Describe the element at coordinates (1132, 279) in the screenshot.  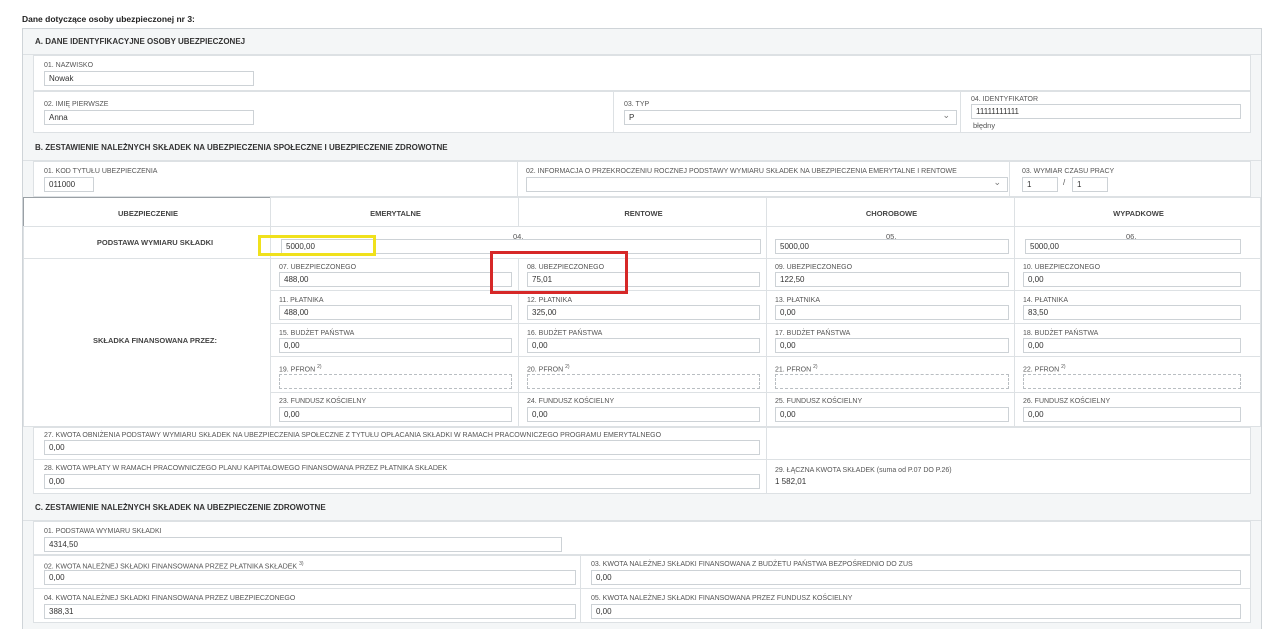
I see `r1-wypadkowe-input: 0,00` at that location.